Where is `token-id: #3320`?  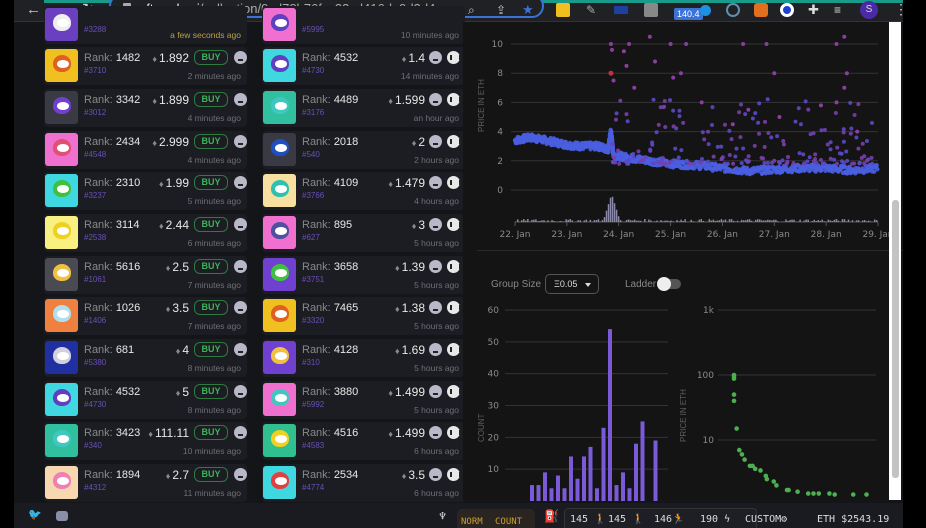 token-id: #3320 is located at coordinates (313, 320).